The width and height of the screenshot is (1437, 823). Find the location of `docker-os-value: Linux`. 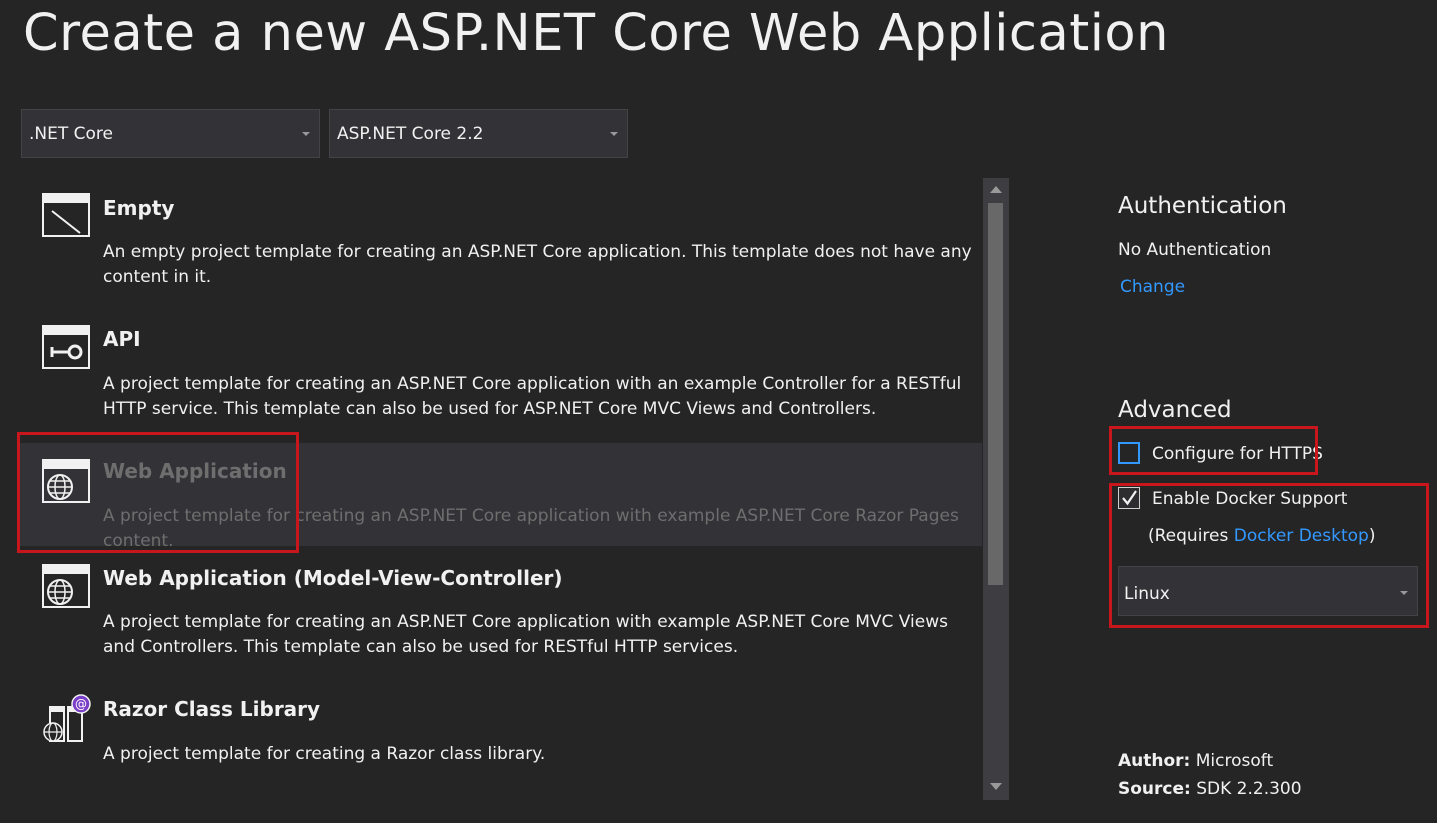

docker-os-value: Linux is located at coordinates (1147, 594).